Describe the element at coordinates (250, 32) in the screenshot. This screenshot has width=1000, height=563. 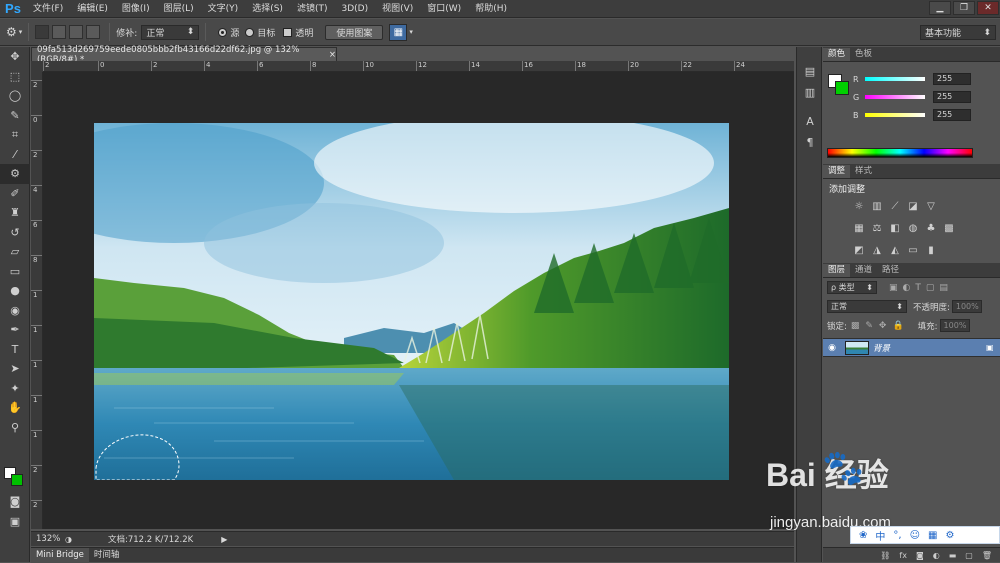
I see `target-radio` at that location.